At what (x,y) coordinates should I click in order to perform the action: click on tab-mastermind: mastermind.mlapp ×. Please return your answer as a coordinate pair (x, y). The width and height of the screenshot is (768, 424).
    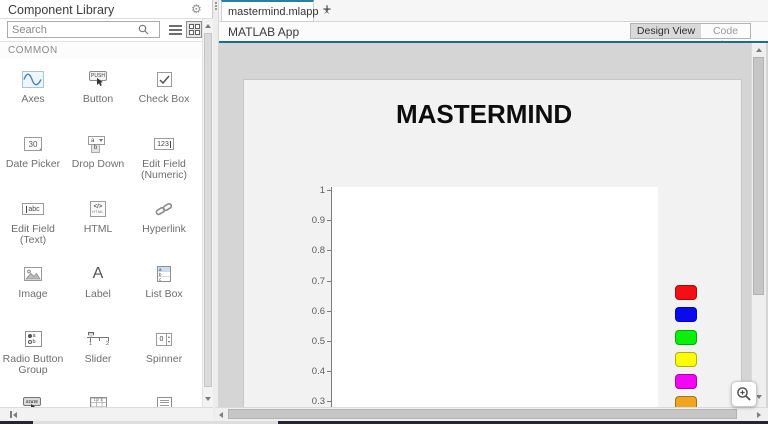
    Looking at the image, I should click on (275, 11).